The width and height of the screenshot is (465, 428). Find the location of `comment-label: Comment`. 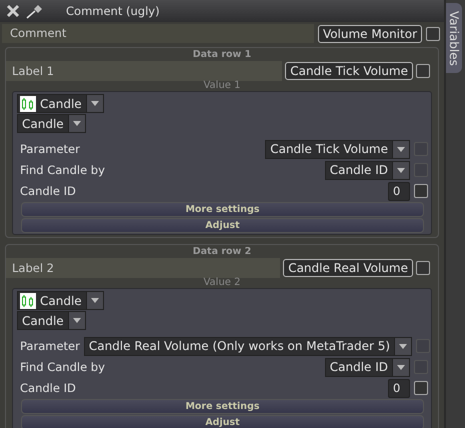

comment-label: Comment is located at coordinates (158, 33).